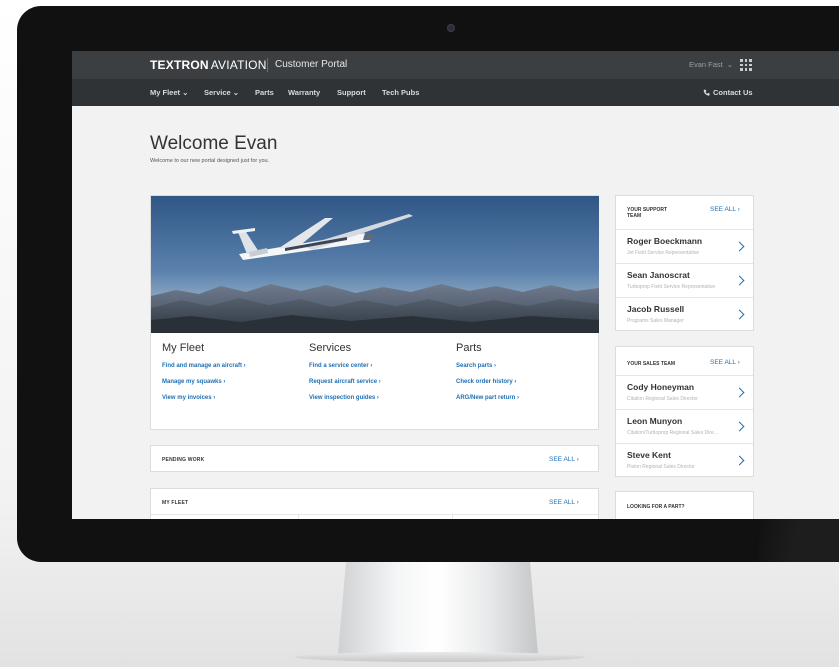 This screenshot has width=839, height=667. What do you see at coordinates (725, 209) in the screenshot?
I see `support-see-all-link: SEE ALL ›` at bounding box center [725, 209].